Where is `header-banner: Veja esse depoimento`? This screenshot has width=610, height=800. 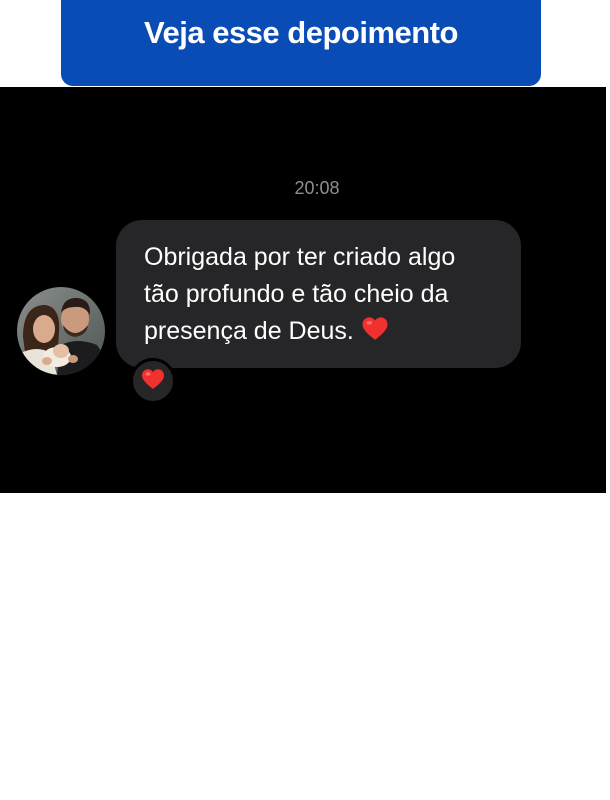
header-banner: Veja esse depoimento is located at coordinates (301, 43).